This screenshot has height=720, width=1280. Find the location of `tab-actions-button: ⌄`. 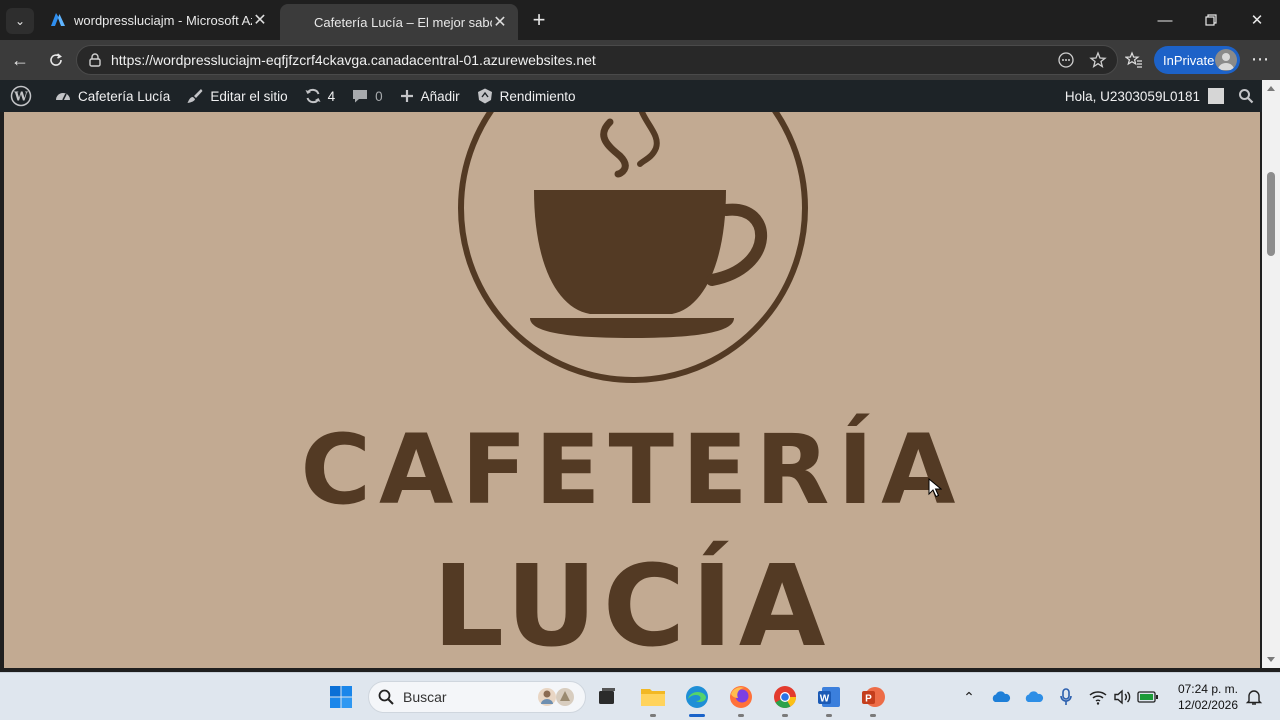

tab-actions-button: ⌄ is located at coordinates (20, 21).